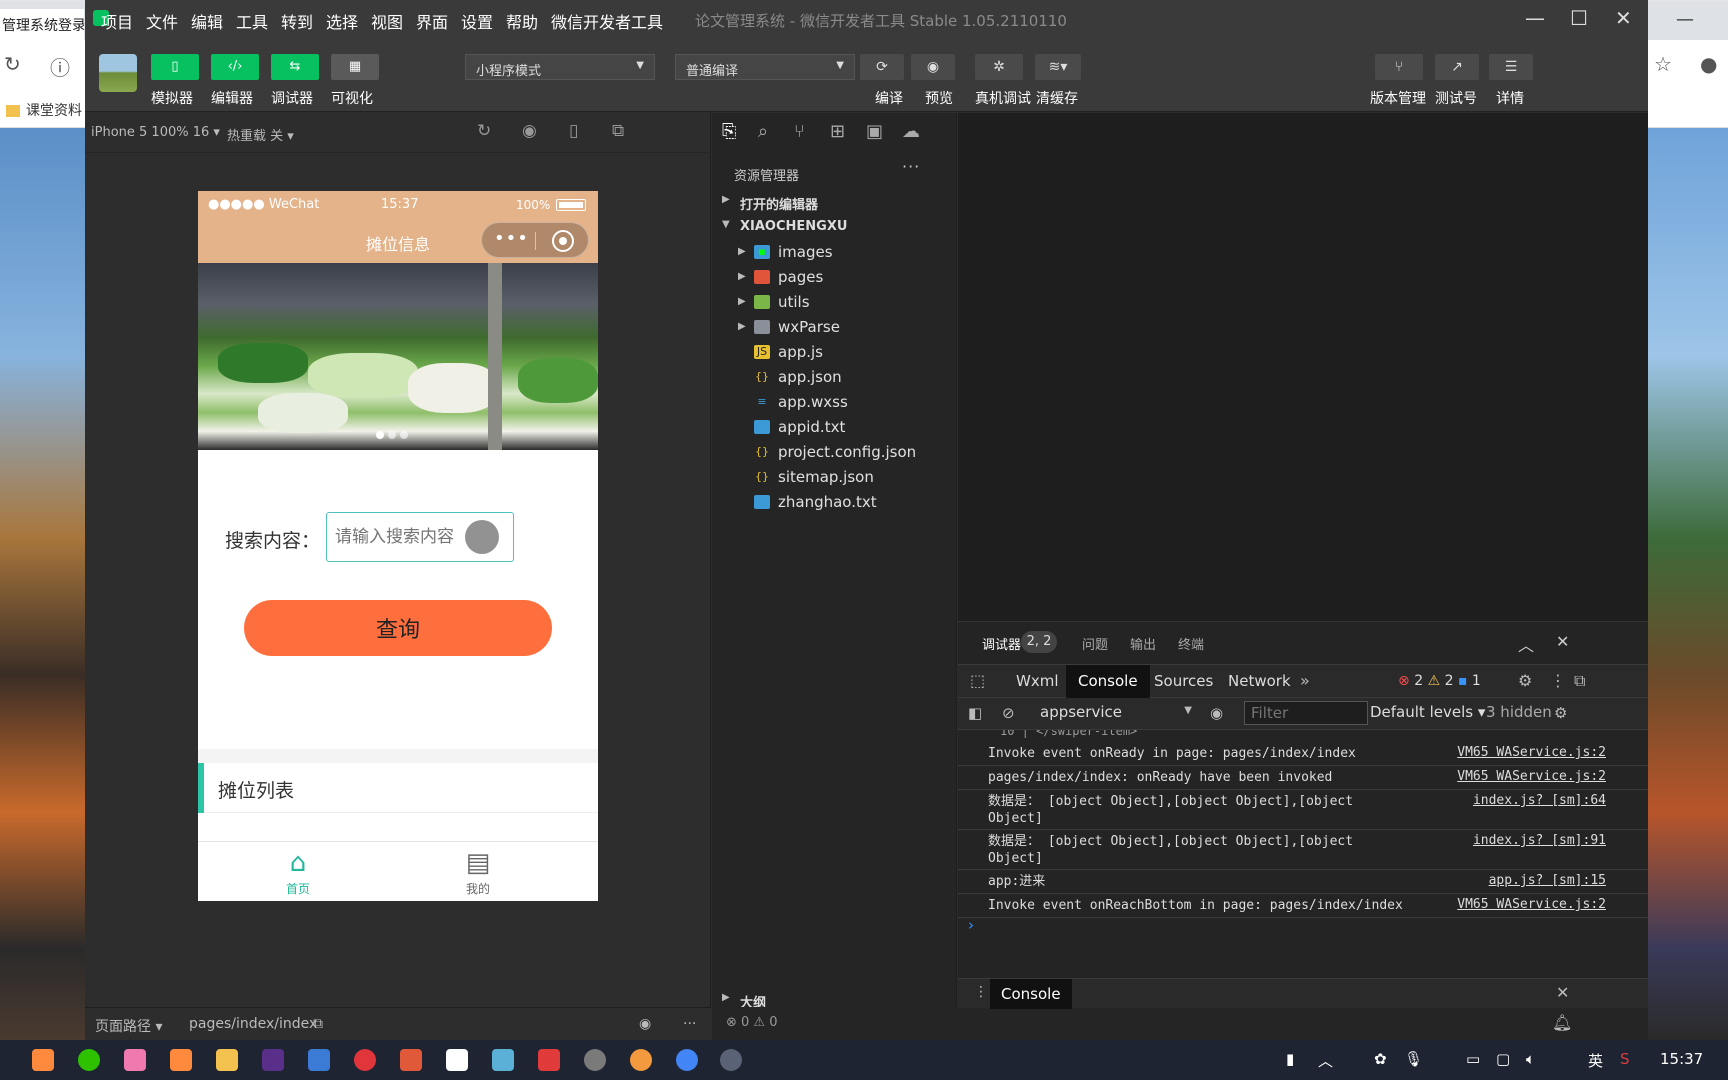 The height and width of the screenshot is (1080, 1728). What do you see at coordinates (273, 1060) in the screenshot?
I see `ide-icon` at bounding box center [273, 1060].